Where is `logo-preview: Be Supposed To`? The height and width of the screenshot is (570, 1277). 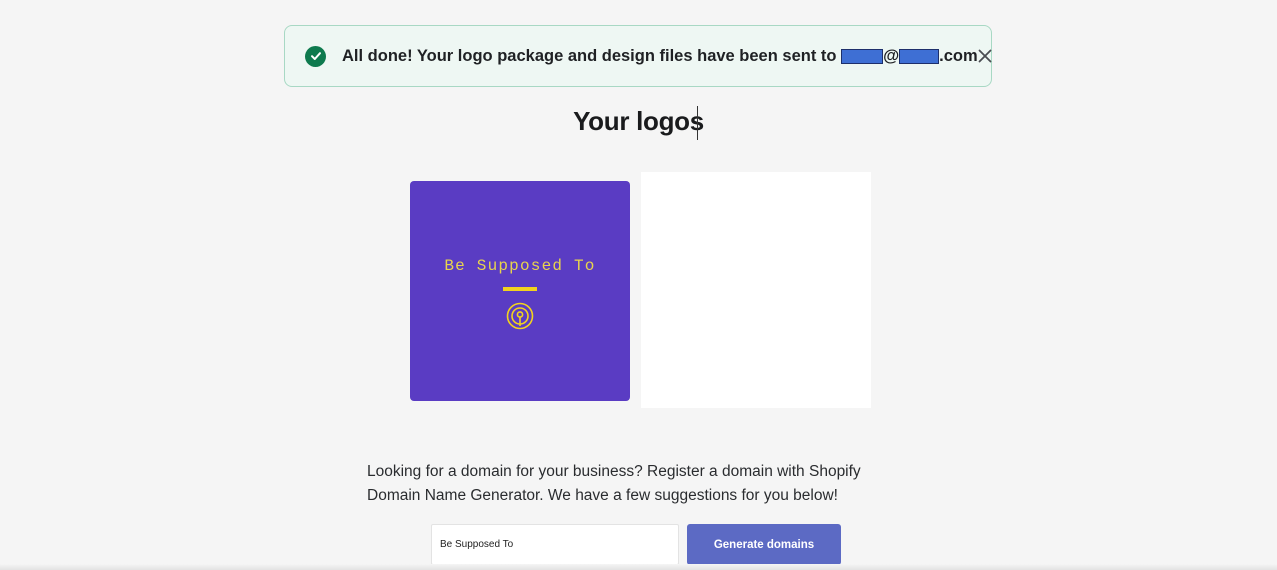 logo-preview: Be Supposed To is located at coordinates (520, 291).